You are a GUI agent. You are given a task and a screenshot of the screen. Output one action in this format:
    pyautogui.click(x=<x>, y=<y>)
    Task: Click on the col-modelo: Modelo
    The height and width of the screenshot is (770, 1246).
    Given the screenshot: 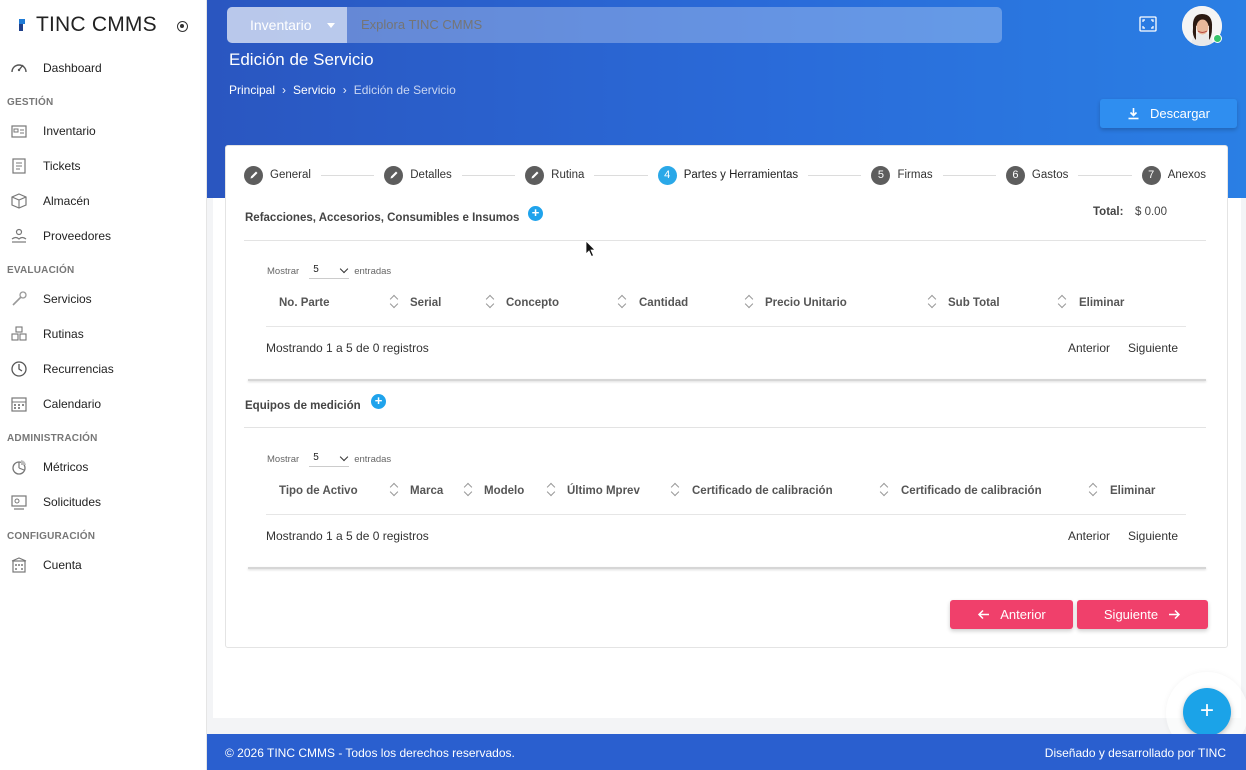 What is the action you would take?
    pyautogui.click(x=504, y=491)
    